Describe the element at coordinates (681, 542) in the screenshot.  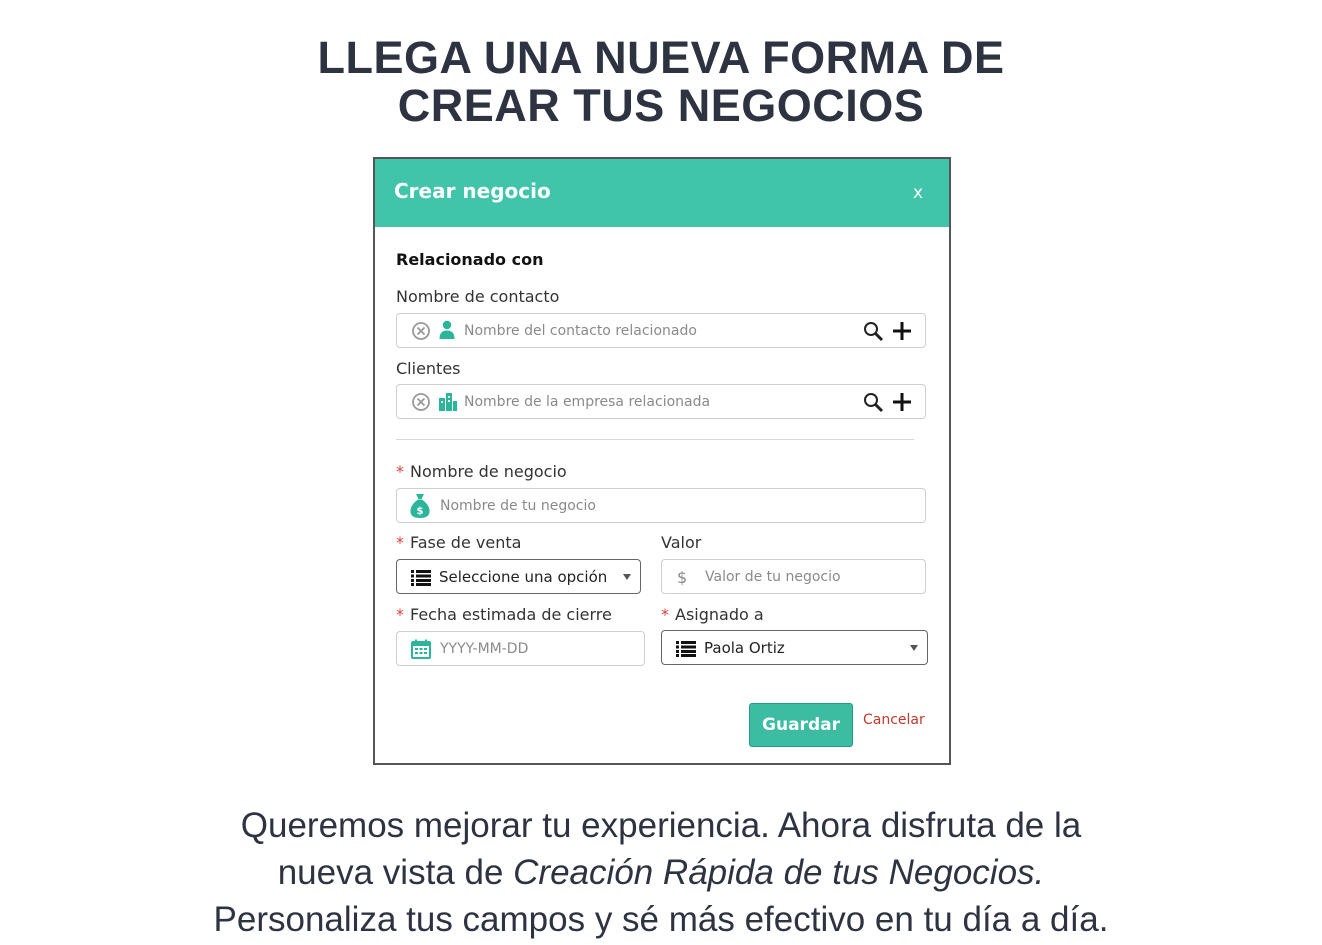
I see `amount-label: Valor` at that location.